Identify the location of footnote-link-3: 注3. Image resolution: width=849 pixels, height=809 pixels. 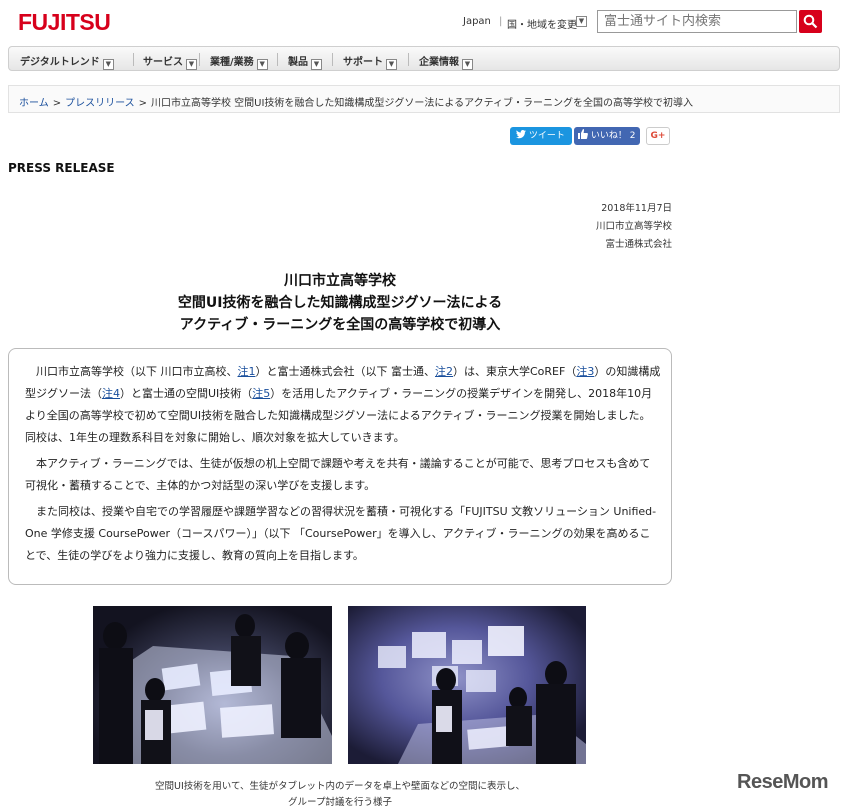
(585, 371).